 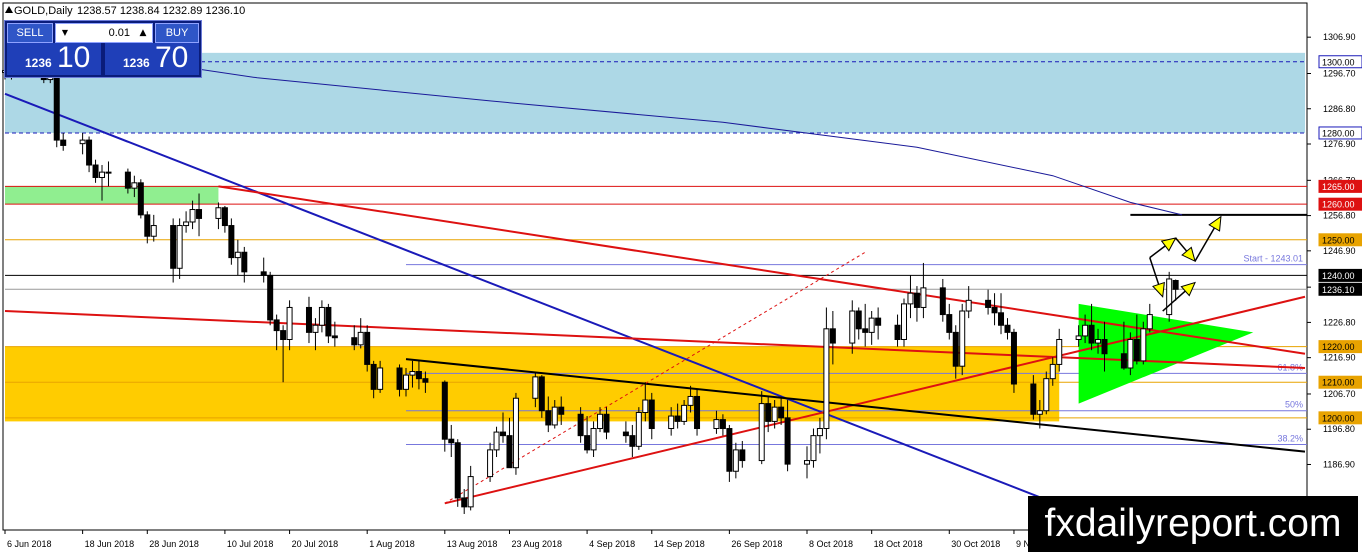 I want to click on x-tick-label: 13 Aug 2018, so click(x=472, y=544).